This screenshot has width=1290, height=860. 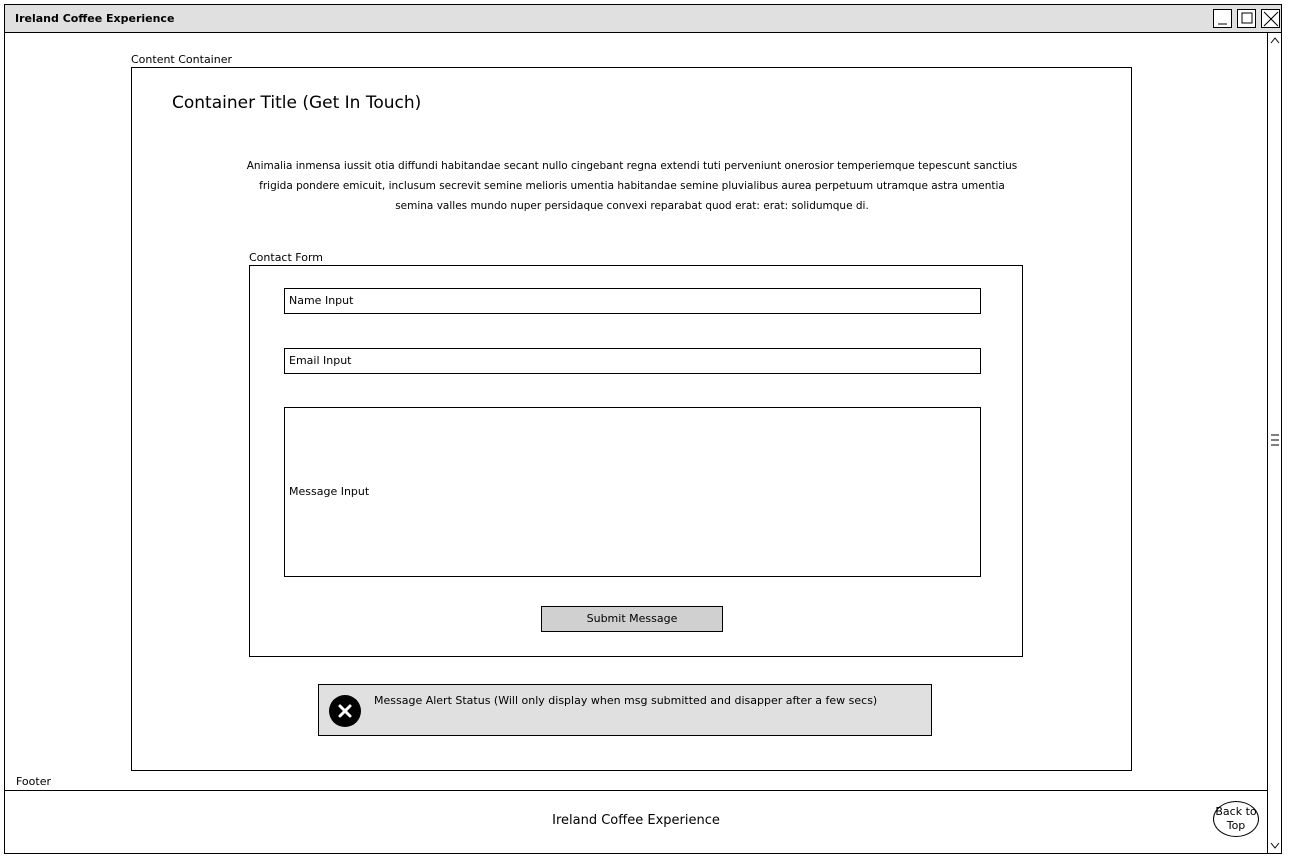 I want to click on footer: Ireland Coffee Experience Back to Top, so click(x=636, y=822).